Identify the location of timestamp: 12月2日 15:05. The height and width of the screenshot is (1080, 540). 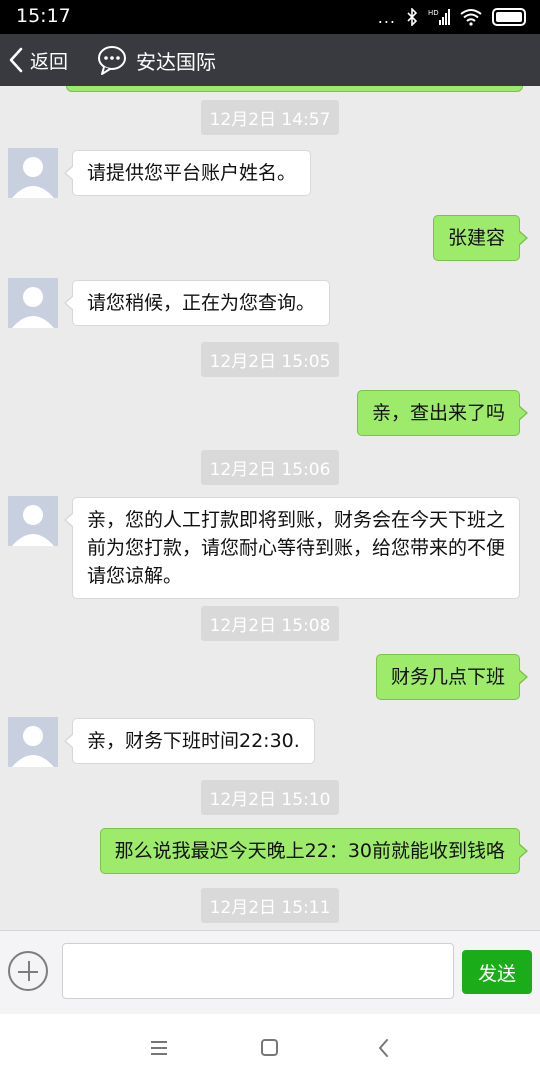
(270, 359).